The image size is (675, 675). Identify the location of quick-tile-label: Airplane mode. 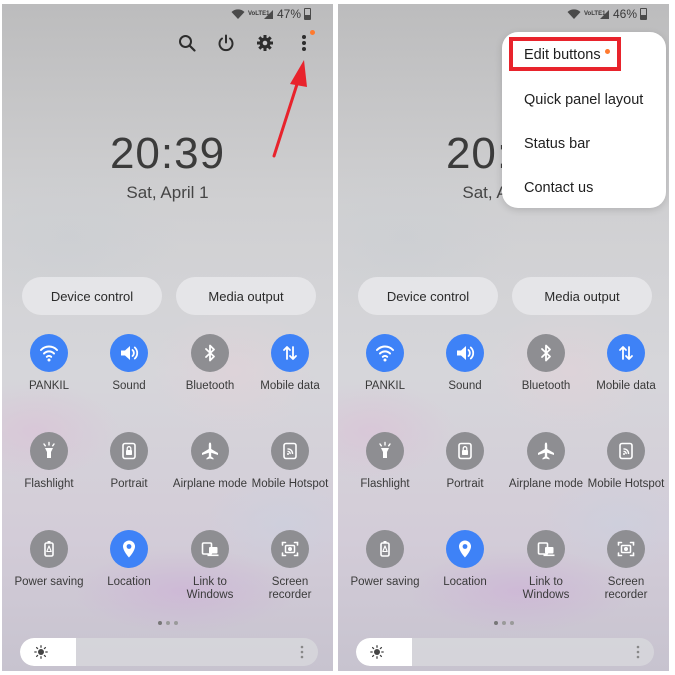
(546, 484).